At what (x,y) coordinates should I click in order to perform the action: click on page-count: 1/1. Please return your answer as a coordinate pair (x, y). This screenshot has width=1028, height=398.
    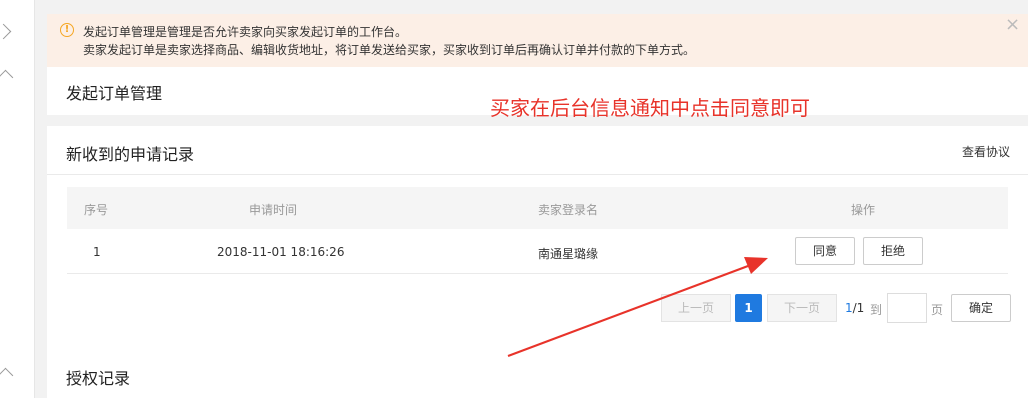
    Looking at the image, I should click on (854, 308).